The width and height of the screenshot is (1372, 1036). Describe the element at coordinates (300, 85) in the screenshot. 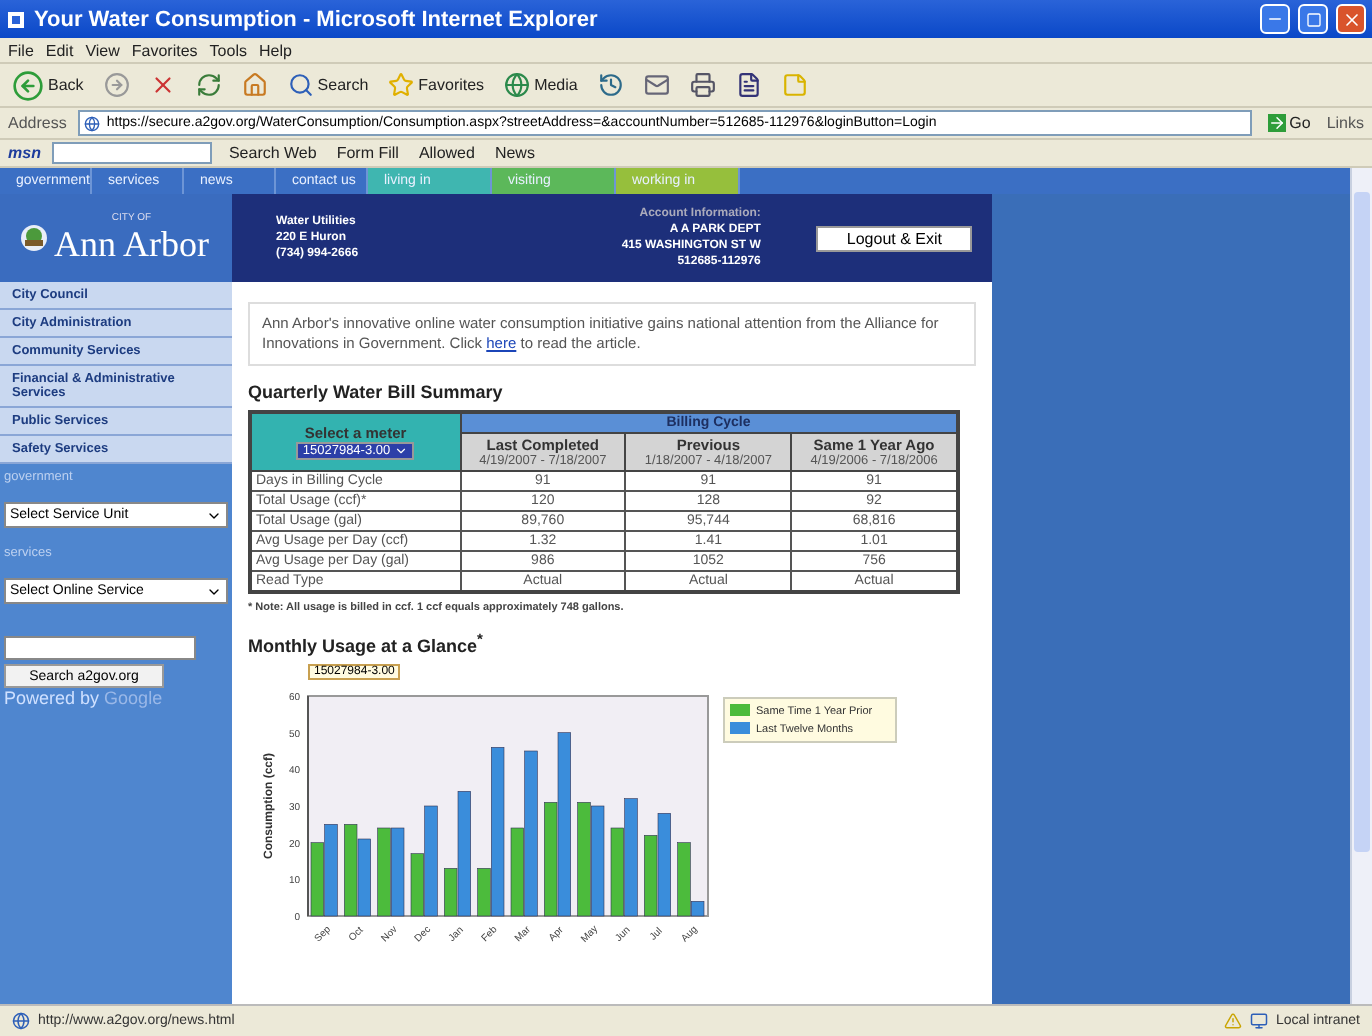

I see `search-icon` at that location.